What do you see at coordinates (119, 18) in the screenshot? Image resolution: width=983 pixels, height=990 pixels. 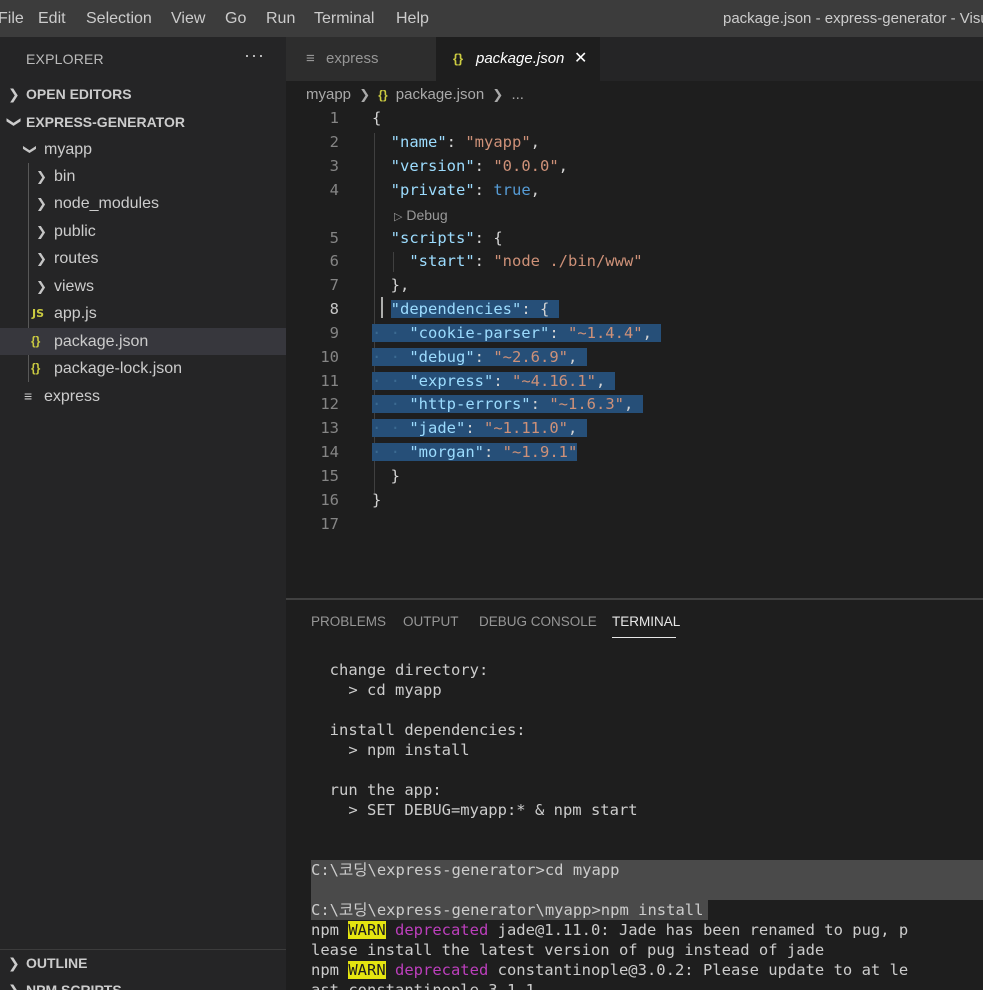 I see `menu-selection: Selection` at bounding box center [119, 18].